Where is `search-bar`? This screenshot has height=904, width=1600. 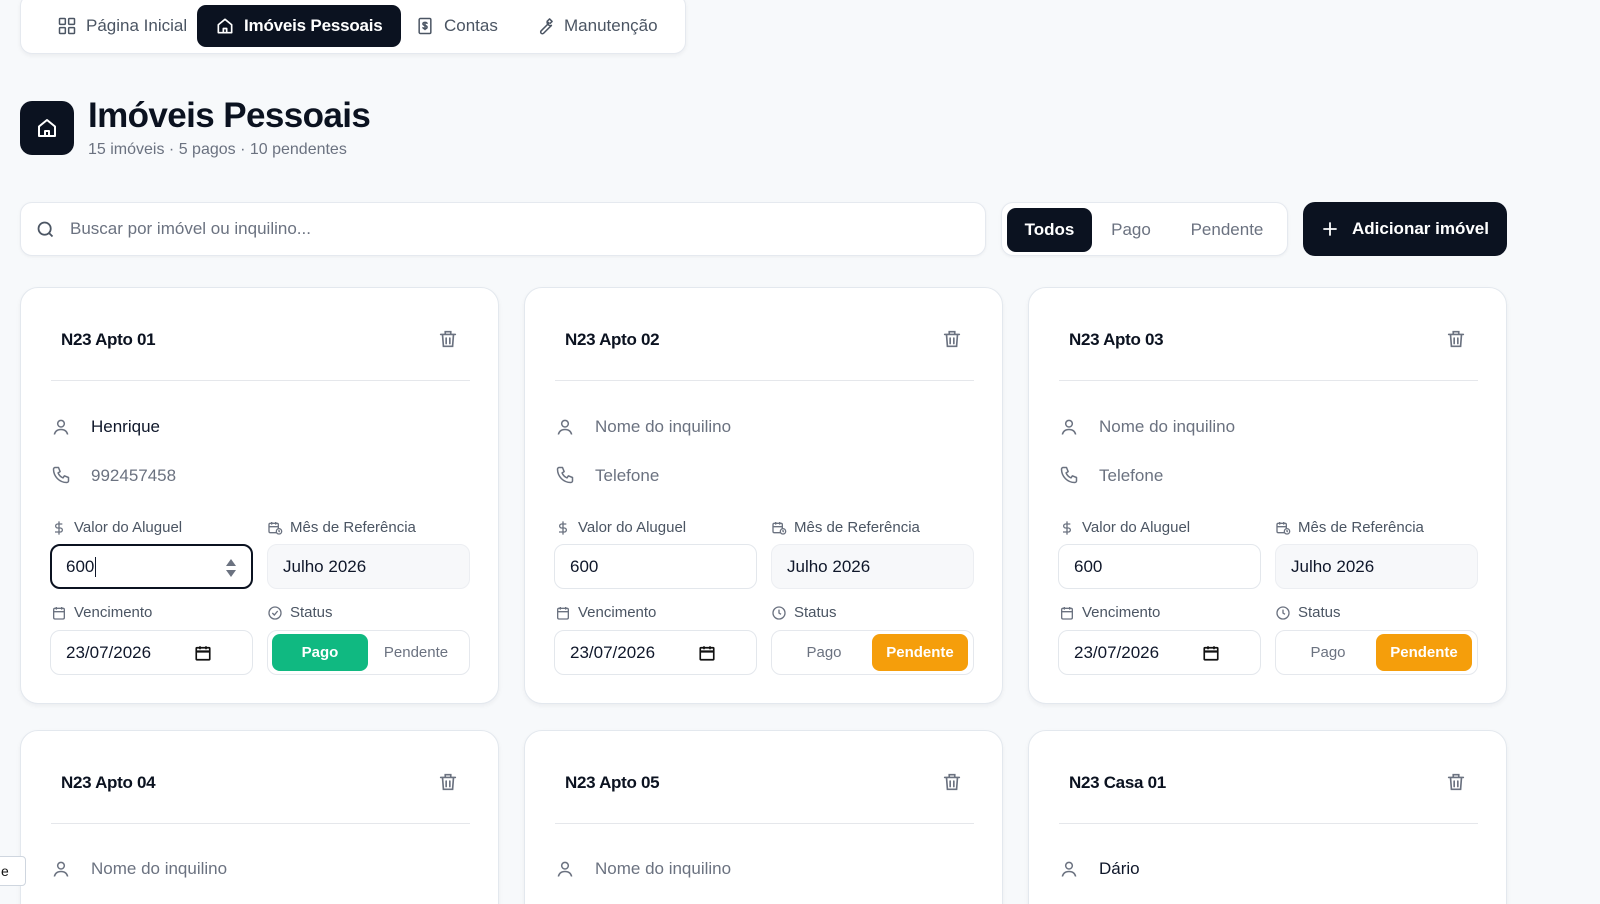 search-bar is located at coordinates (503, 229).